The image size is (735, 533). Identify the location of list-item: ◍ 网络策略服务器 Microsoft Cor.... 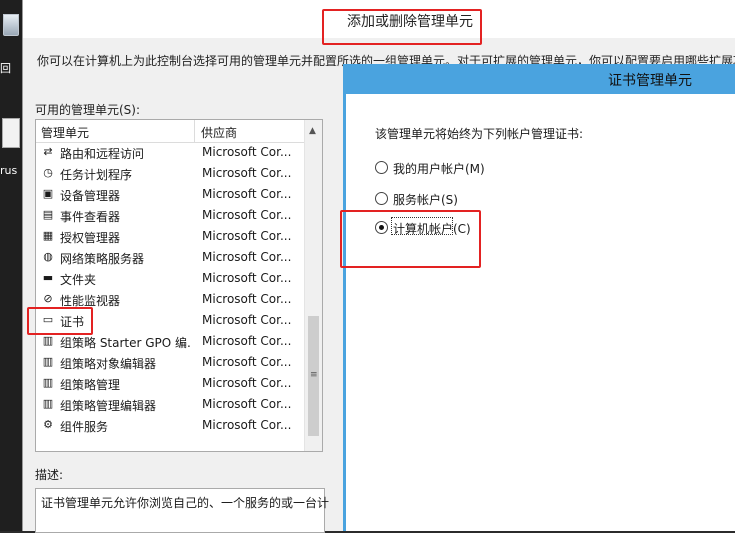
(170, 257).